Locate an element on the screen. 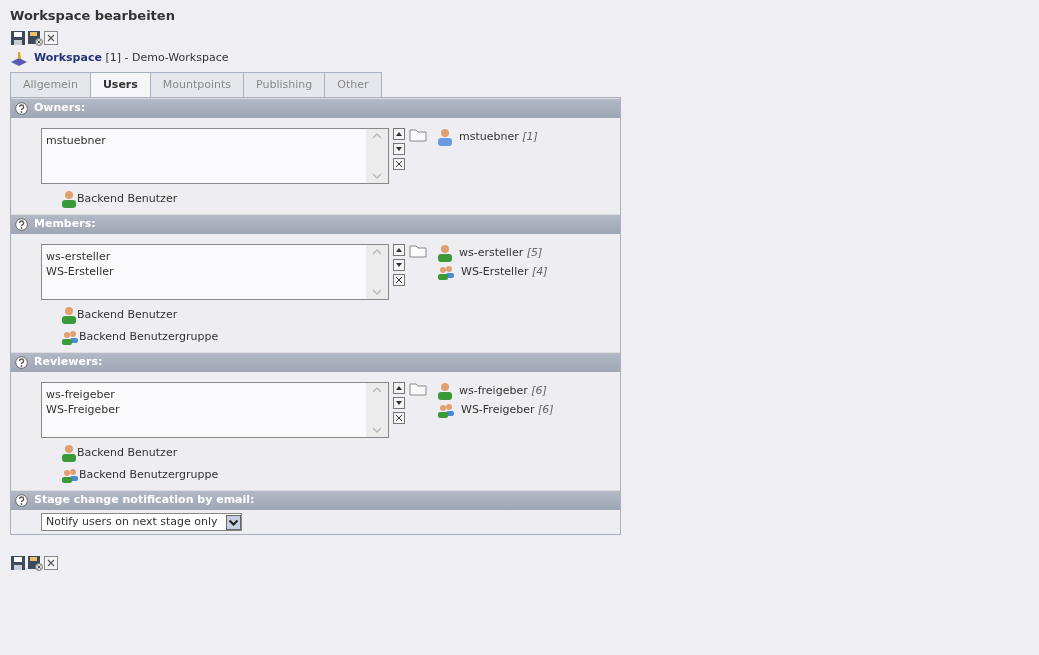 This screenshot has width=1039, height=655. record-link: ws-freigeber [6] is located at coordinates (503, 391).